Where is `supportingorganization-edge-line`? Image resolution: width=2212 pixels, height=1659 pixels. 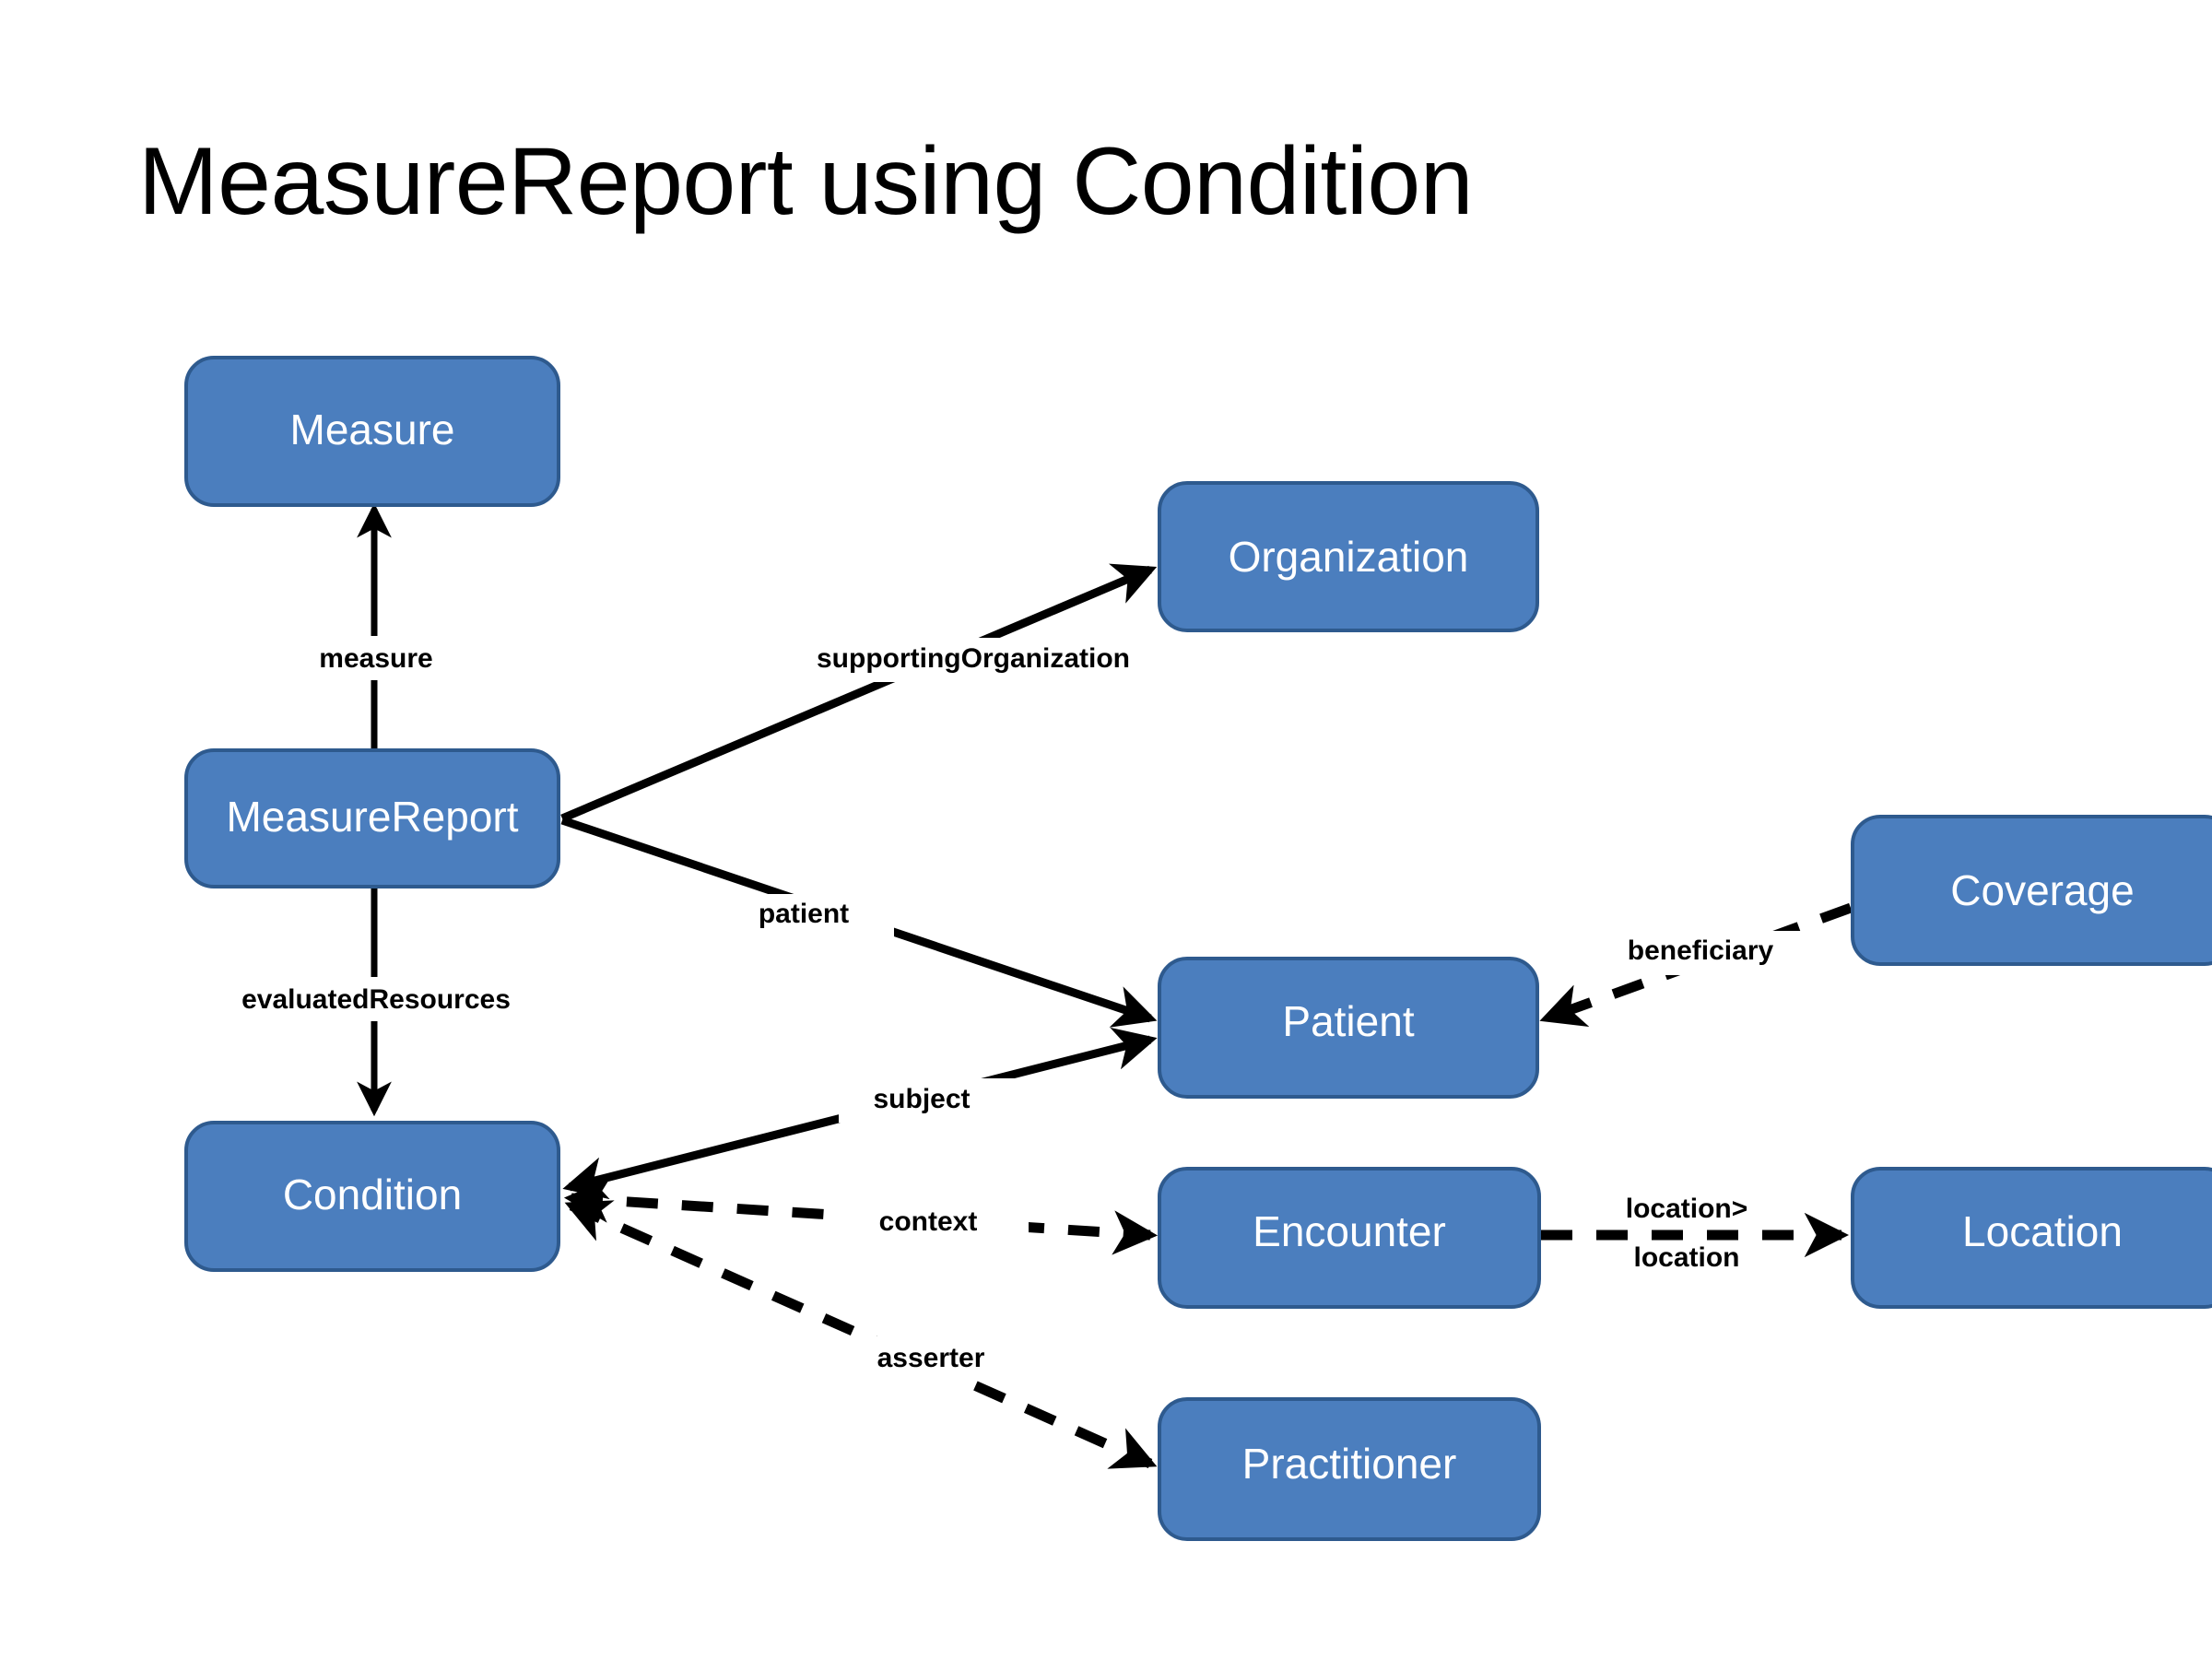
supportingorganization-edge-line is located at coordinates (859, 693).